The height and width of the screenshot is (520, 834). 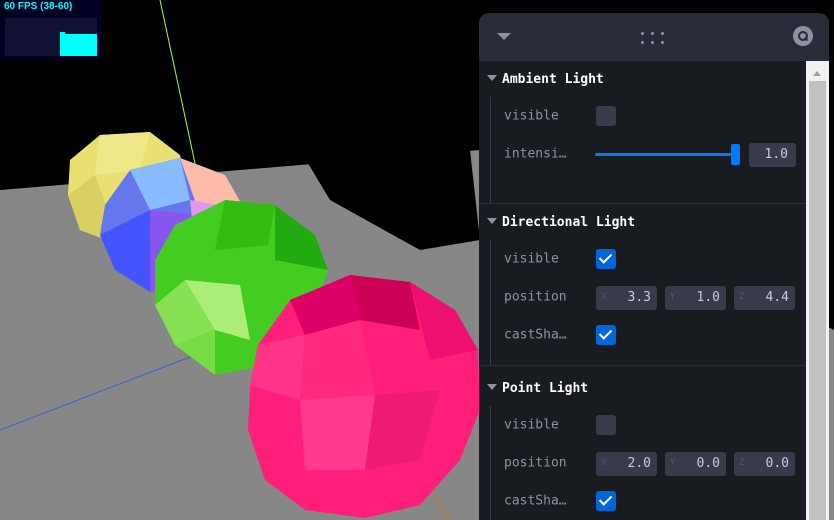 What do you see at coordinates (626, 464) in the screenshot?
I see `position-x-input: X 2.0` at bounding box center [626, 464].